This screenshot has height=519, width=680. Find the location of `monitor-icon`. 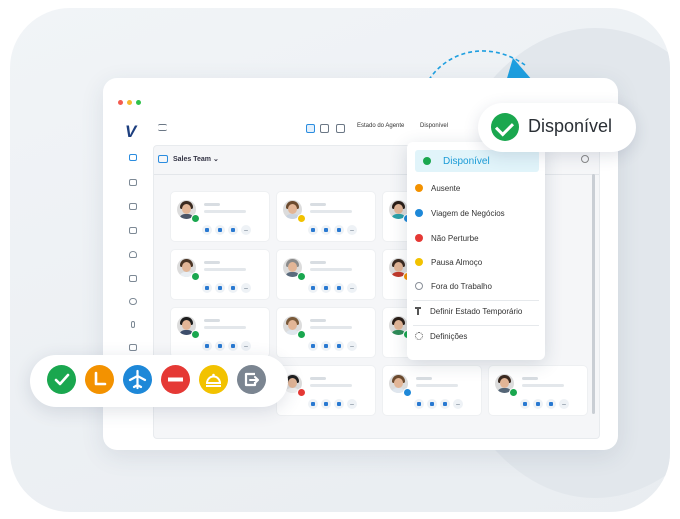

monitor-icon is located at coordinates (133, 230).